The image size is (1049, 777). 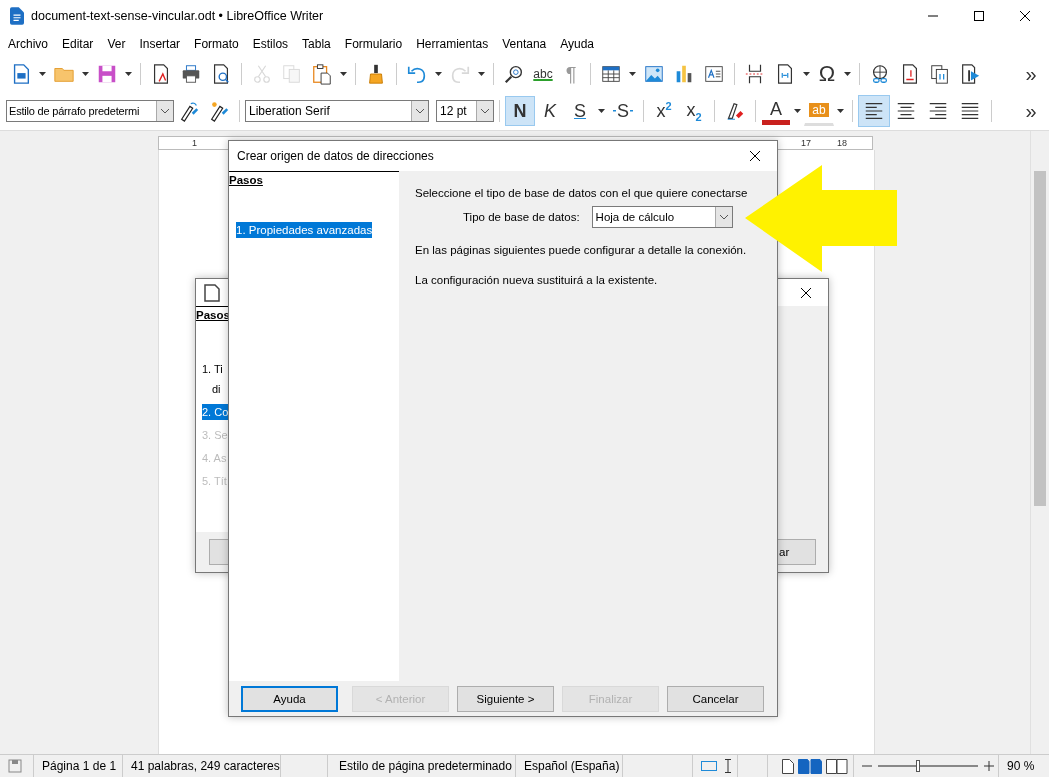 What do you see at coordinates (979, 16) in the screenshot?
I see `maximize-icon` at bounding box center [979, 16].